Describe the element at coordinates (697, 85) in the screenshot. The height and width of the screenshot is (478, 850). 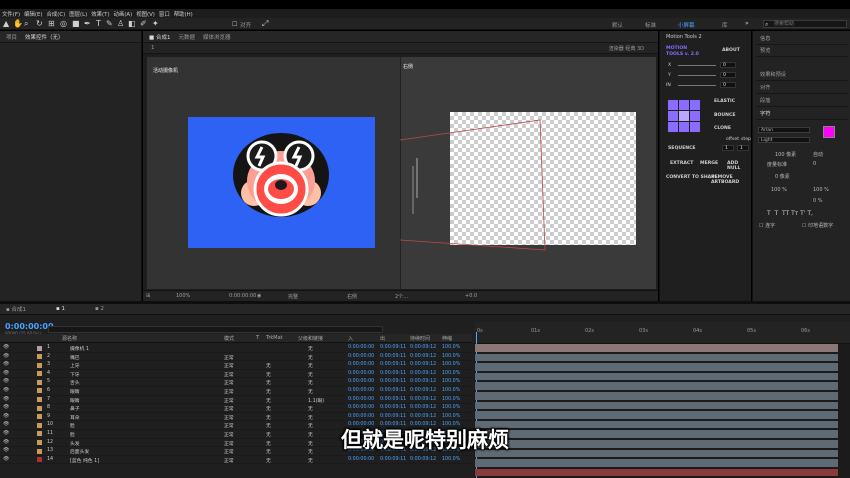
I see `slider-in-track` at that location.